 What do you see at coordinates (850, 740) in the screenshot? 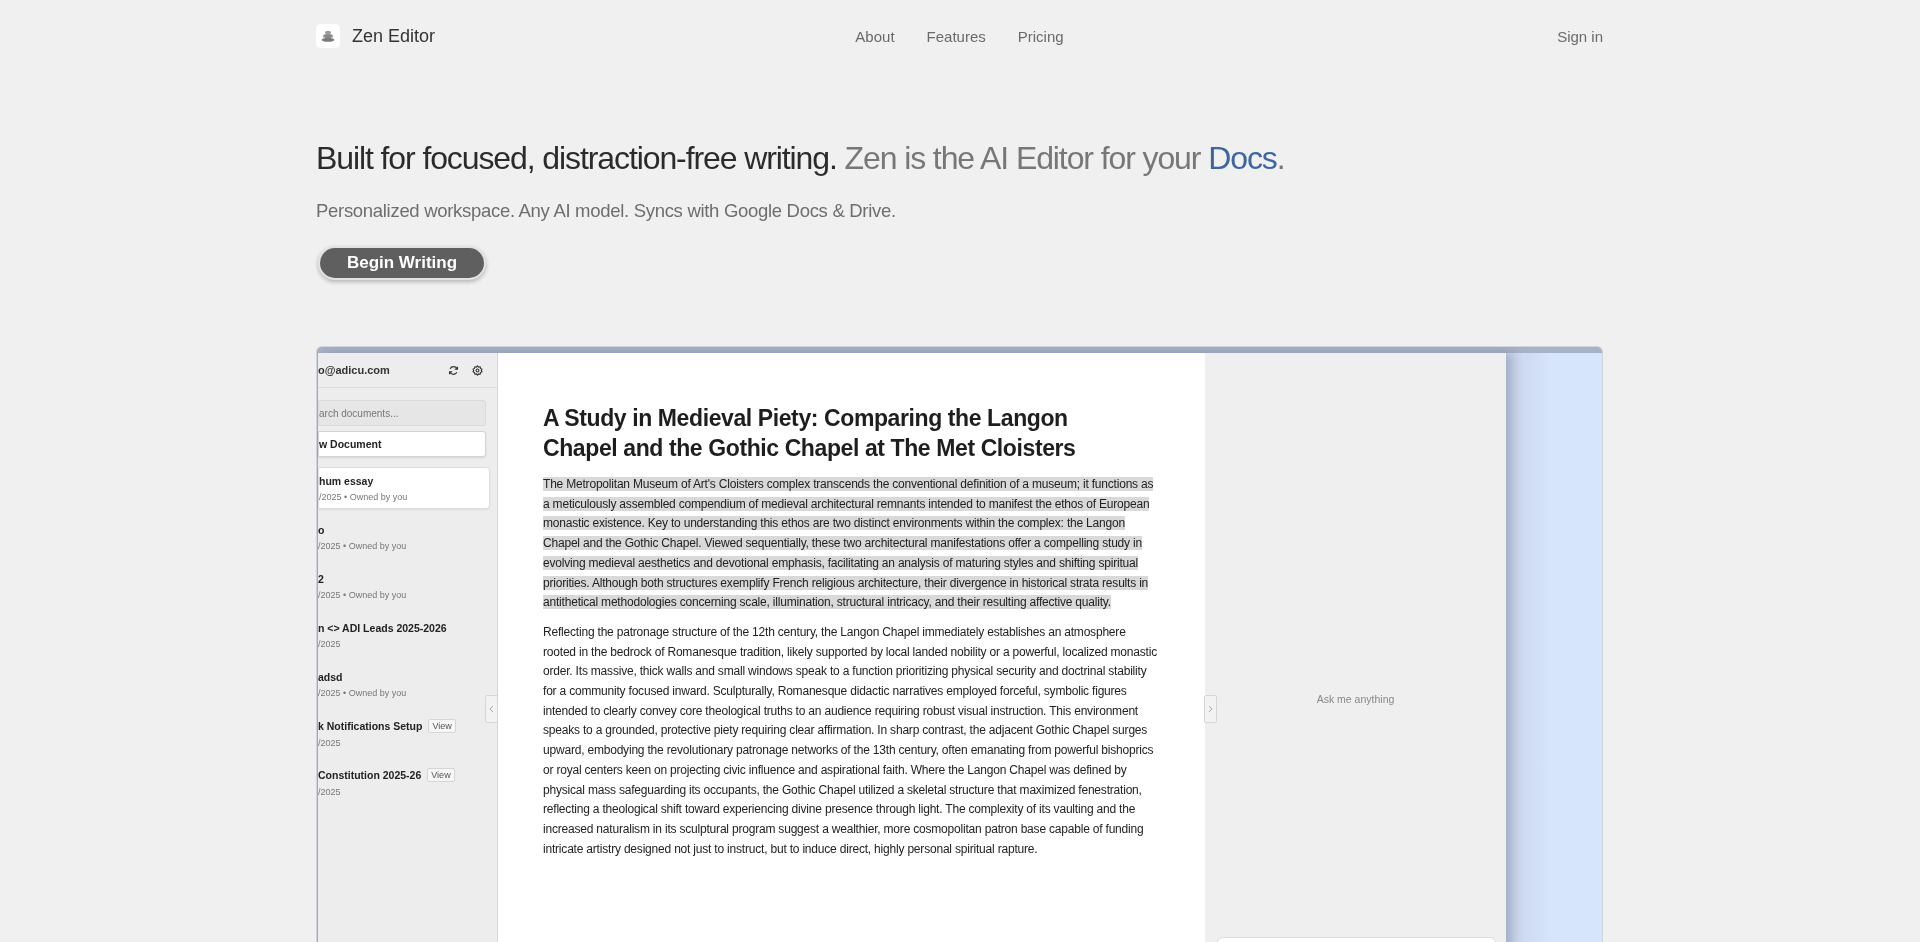
I see `document-paragraph: Reflecting the patronage structure of the 12th century, the Langon Chapel immediately establishes an atmosphere rooted in the bedrock of Romanesque tradition, likely supported by local landed nobility or a powerful, localized monastic order. Its massive, thick walls and small windows speak to a function prioritizing physical security and doctrinal stability for a community focused inward. Sculpturally, Romanesque didactic narratives employed forceful, symbolic figures intended to clearly convey core theological truths to an audience requiring robust visual instruction. This environment speaks to a grounded, protective piety requiring clear affirmation. In sharp contrast, the adjacent Gothic Chapel surges upward, embodying the revolutionary patronage networks of the 13th century, often emanating from powerful bishoprics or royal centers keen on projecting civic influence and aspirational faith. Where the Langon Chapel was defined by physical mass safeguarding its occupants, the Gothic Chapel utilized a skeletal structure that maximized fenestration, reflecting a theological shift toward experiencing divine presence through light. The complexity of its vaulting and the increased naturalism in its sculptural program suggest a wealthier, more cosmopolitan patron base capable of funding intricate artistry designed not just to instruct, but to induce direct, highly personal spiritual rapture.` at bounding box center [850, 740].